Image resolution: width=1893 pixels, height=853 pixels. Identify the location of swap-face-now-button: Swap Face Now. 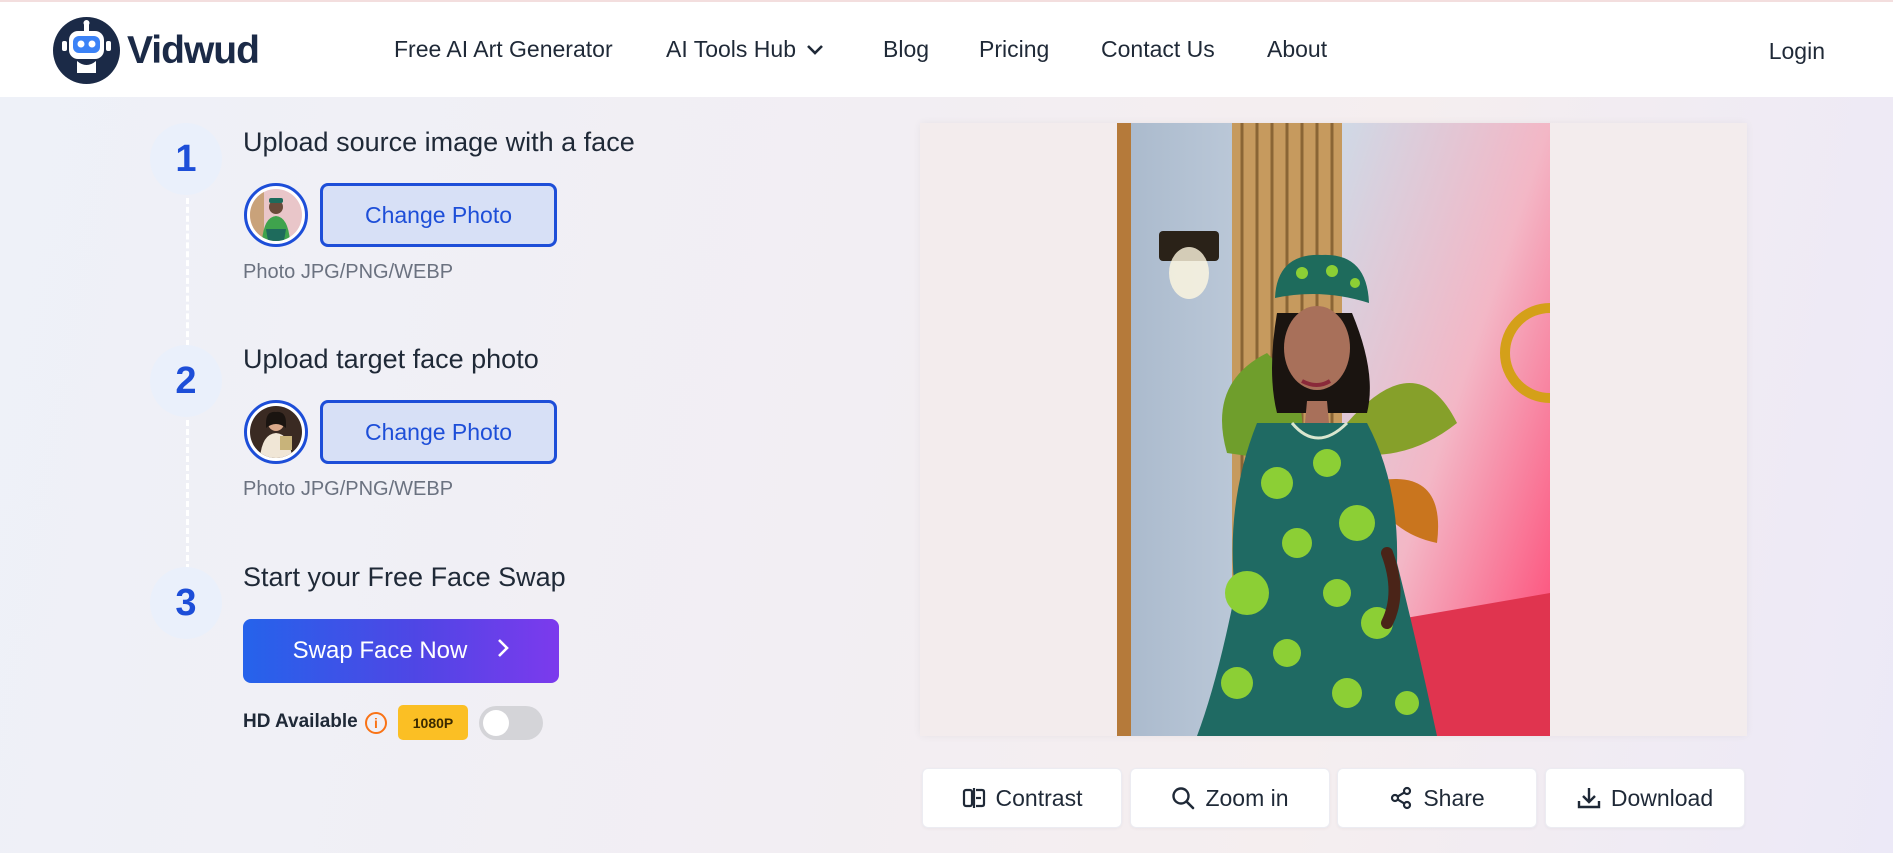
(401, 651).